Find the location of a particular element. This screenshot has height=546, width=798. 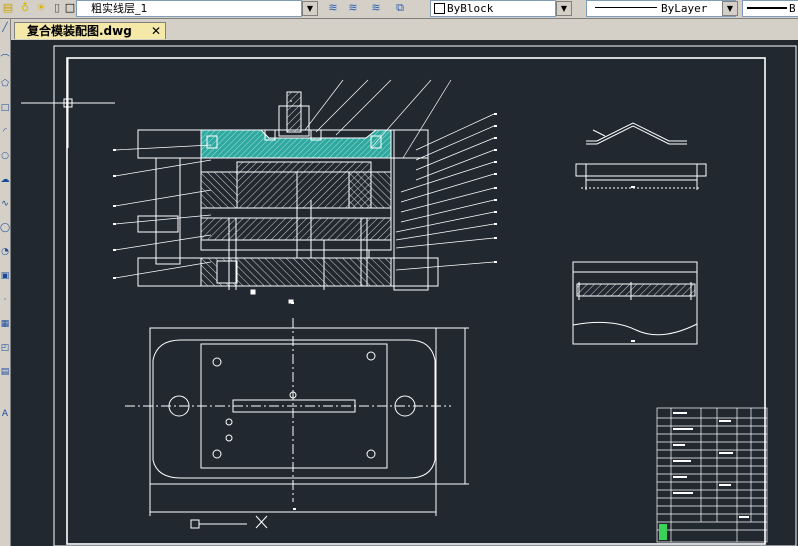

table-icon: ▤ is located at coordinates (5, 372).